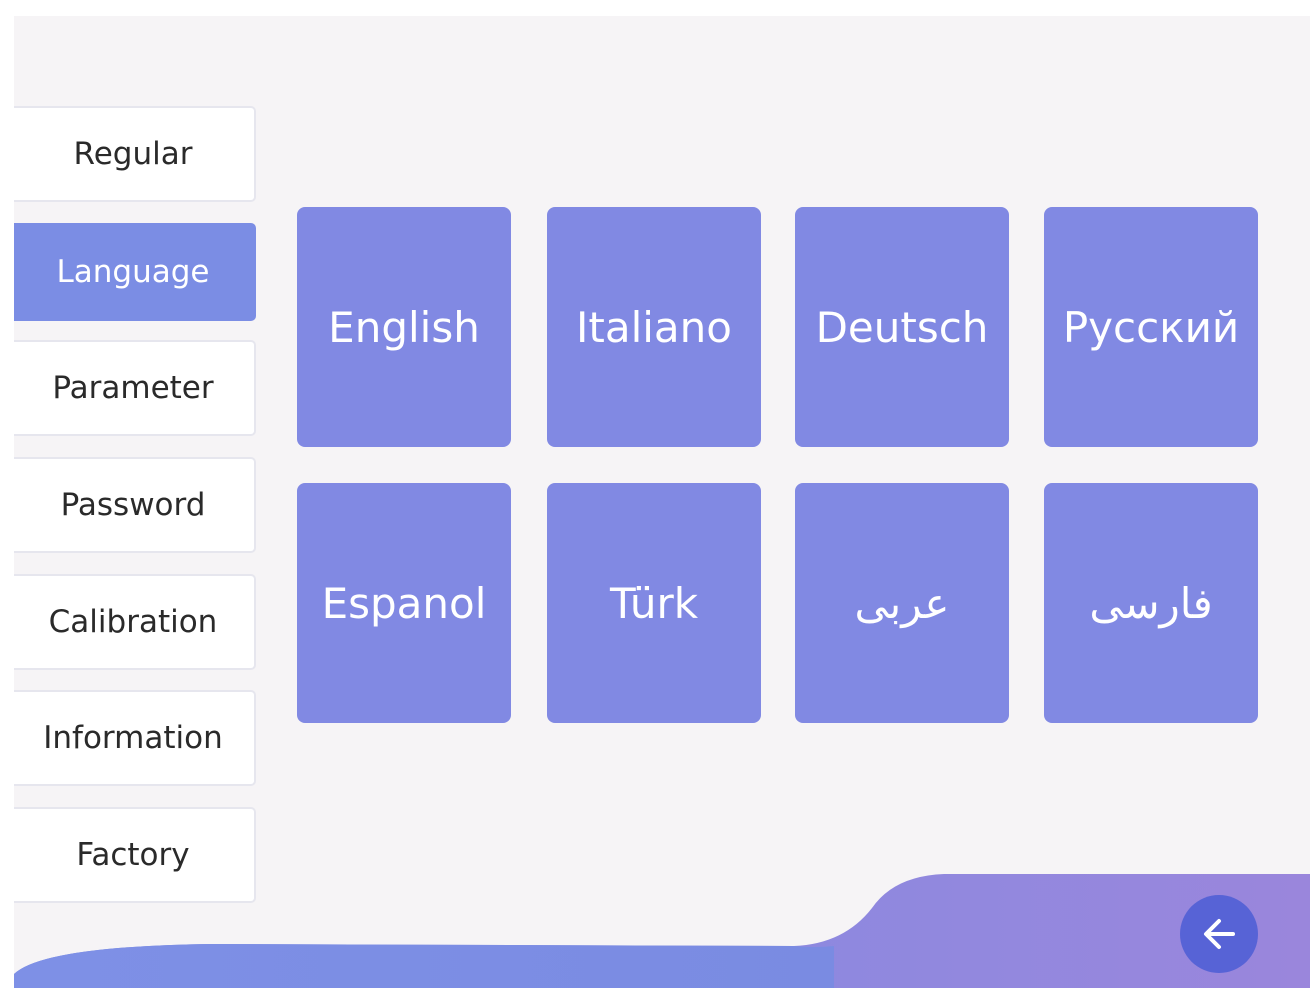 The image size is (1311, 991). I want to click on language-label: عربی, so click(902, 603).